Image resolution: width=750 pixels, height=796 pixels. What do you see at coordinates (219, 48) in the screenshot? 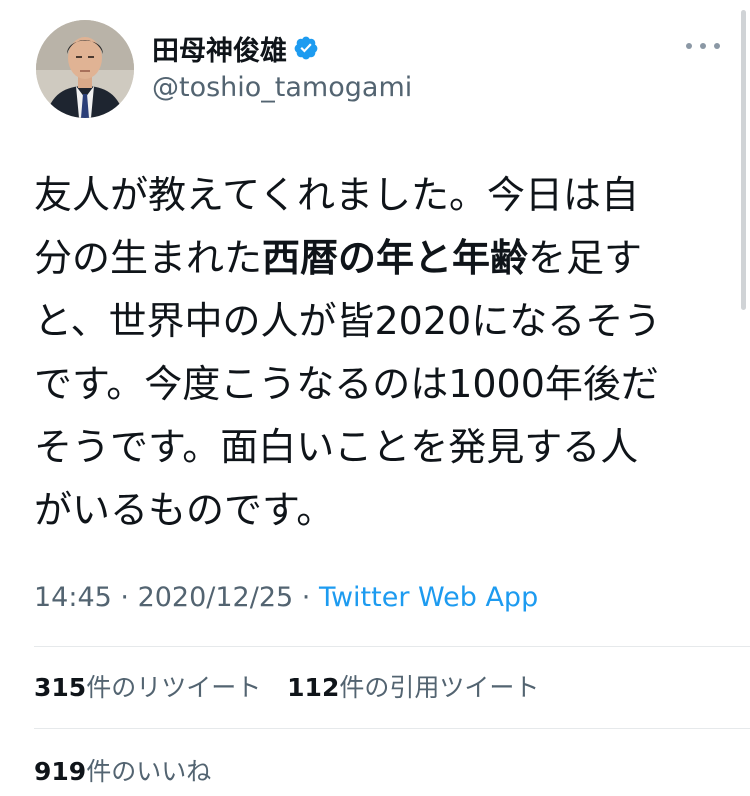
I see `author-display-name: 田母神俊雄` at bounding box center [219, 48].